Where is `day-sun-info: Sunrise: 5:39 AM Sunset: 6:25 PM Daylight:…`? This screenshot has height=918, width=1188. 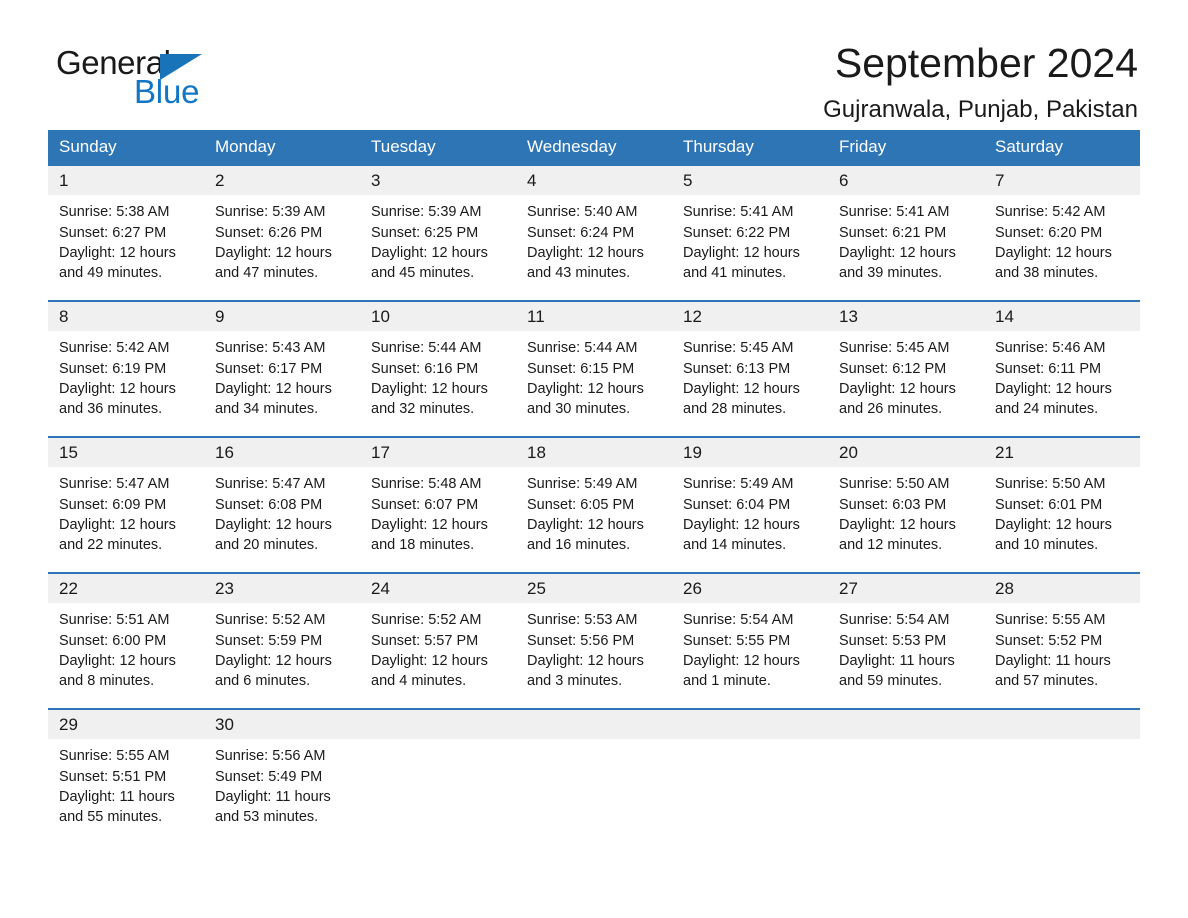 day-sun-info: Sunrise: 5:39 AM Sunset: 6:25 PM Daylight:… is located at coordinates (438, 239).